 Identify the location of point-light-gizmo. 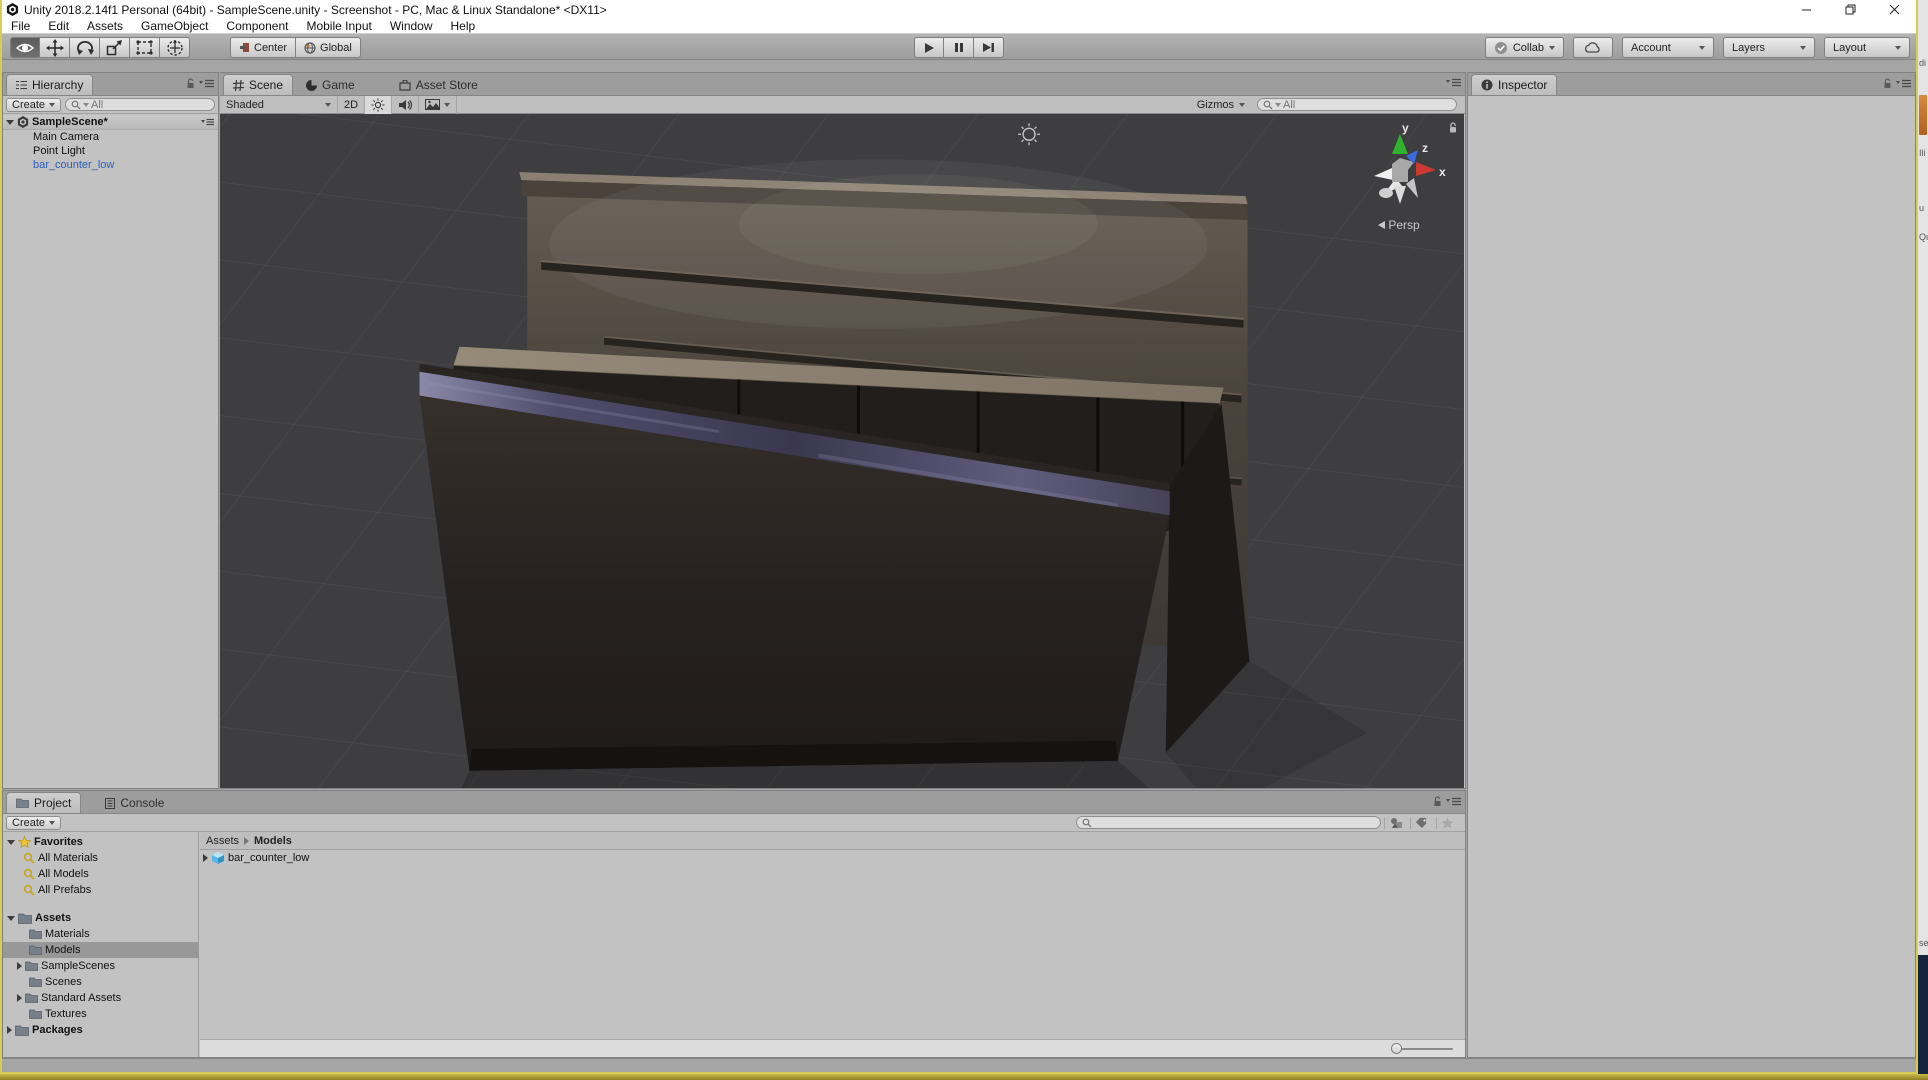
(1029, 134).